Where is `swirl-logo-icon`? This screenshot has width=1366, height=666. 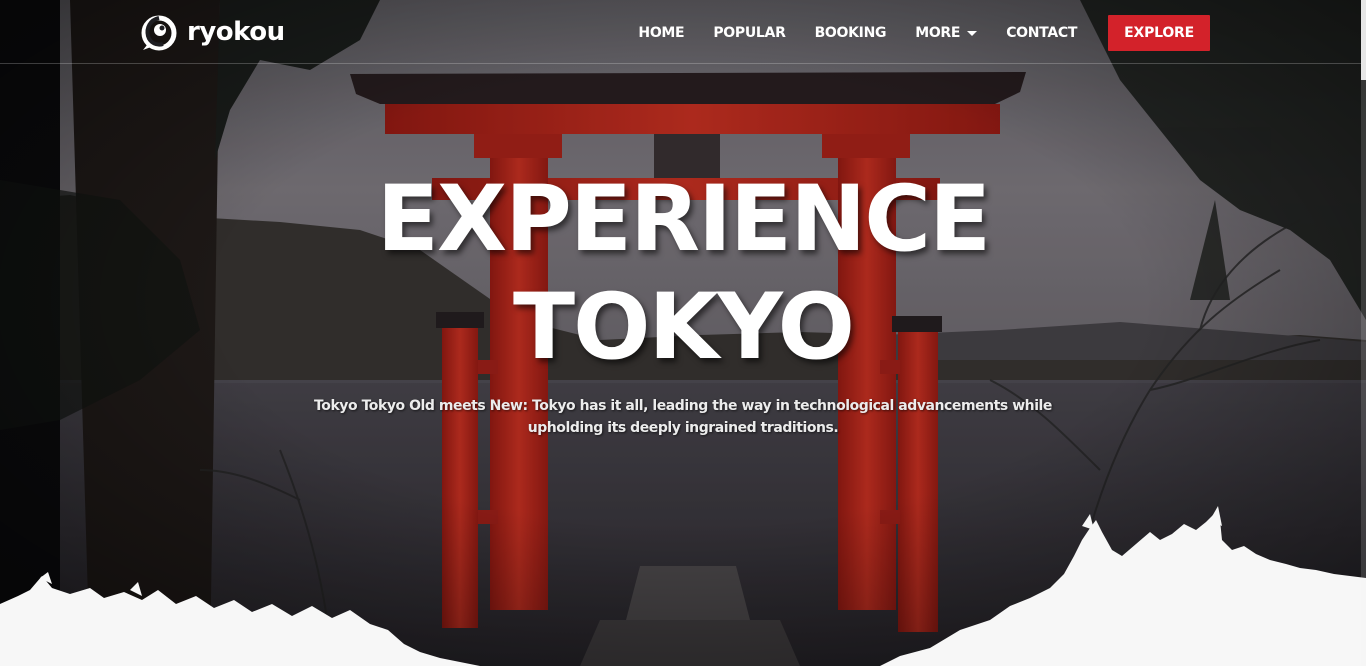 swirl-logo-icon is located at coordinates (159, 33).